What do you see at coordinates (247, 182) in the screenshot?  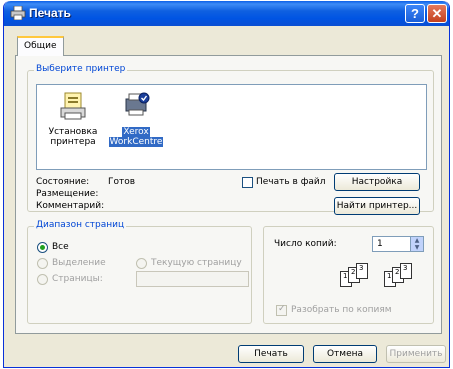 I see `print-to-file-checkbox` at bounding box center [247, 182].